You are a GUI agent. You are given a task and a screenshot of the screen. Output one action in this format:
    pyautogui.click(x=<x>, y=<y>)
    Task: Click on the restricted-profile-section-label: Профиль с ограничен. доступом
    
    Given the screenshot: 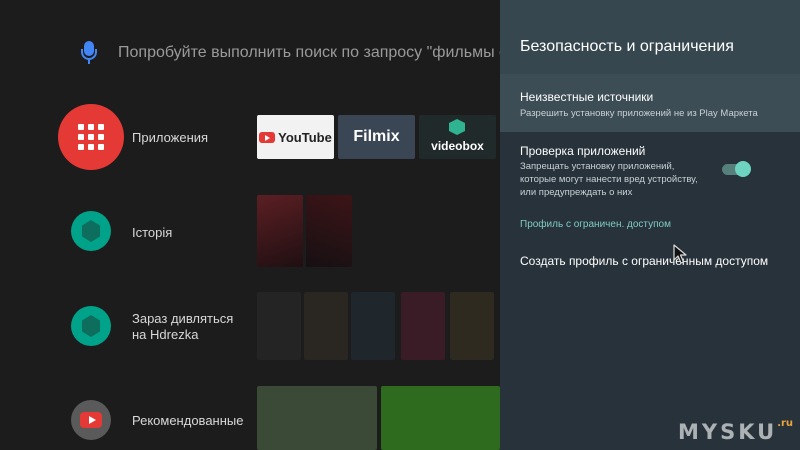 What is the action you would take?
    pyautogui.click(x=595, y=224)
    